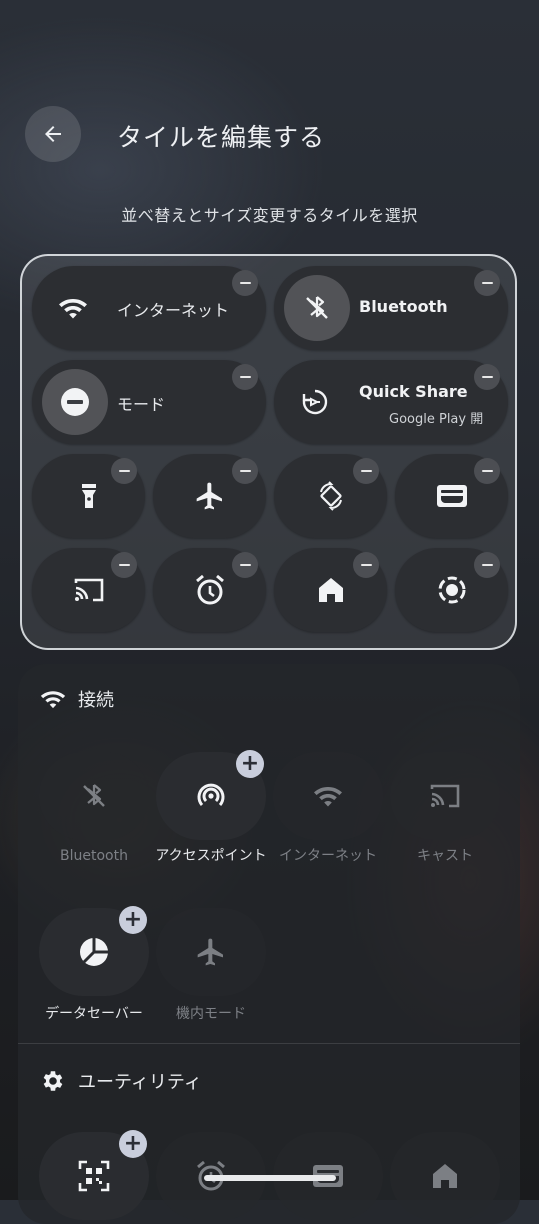 This screenshot has width=539, height=1224. What do you see at coordinates (328, 856) in the screenshot?
I see `available-tile-internet-label: インターネット` at bounding box center [328, 856].